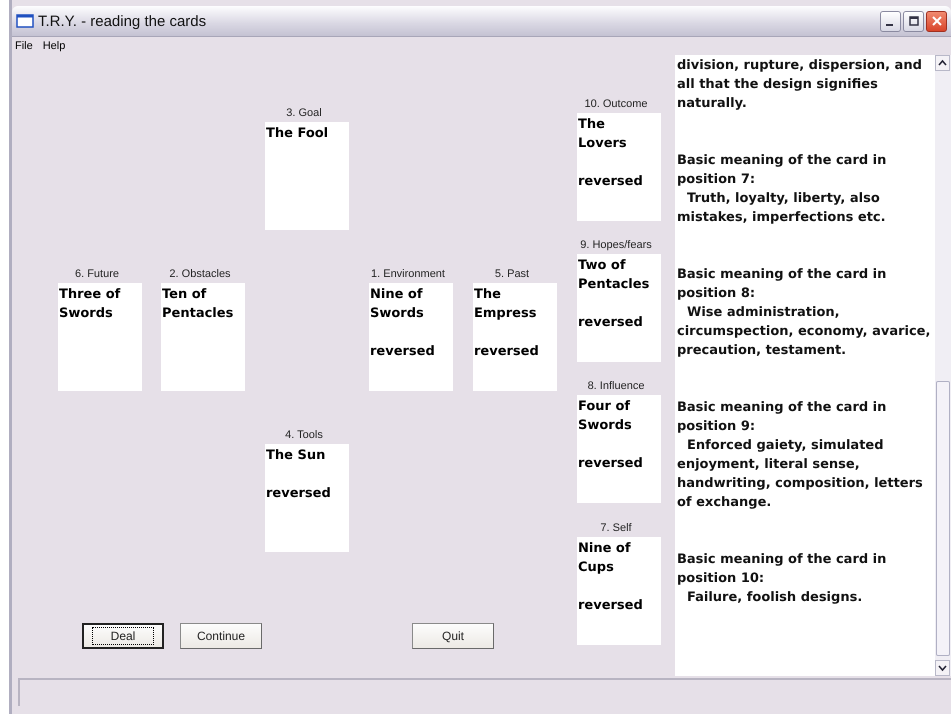 The height and width of the screenshot is (714, 951). What do you see at coordinates (185, 295) in the screenshot?
I see `card-name: Ten of` at bounding box center [185, 295].